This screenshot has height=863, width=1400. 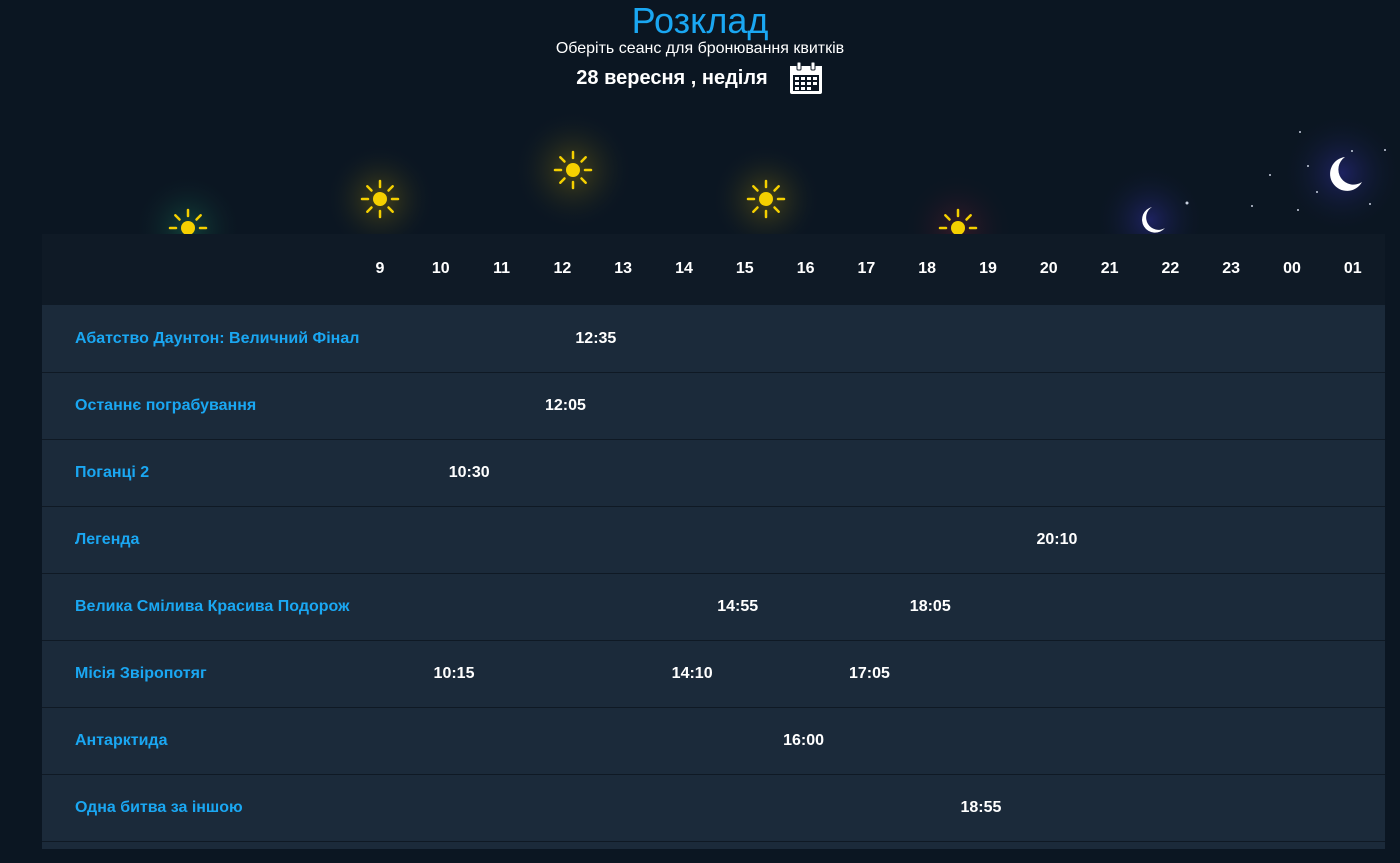 I want to click on hour-label: 9, so click(x=380, y=268).